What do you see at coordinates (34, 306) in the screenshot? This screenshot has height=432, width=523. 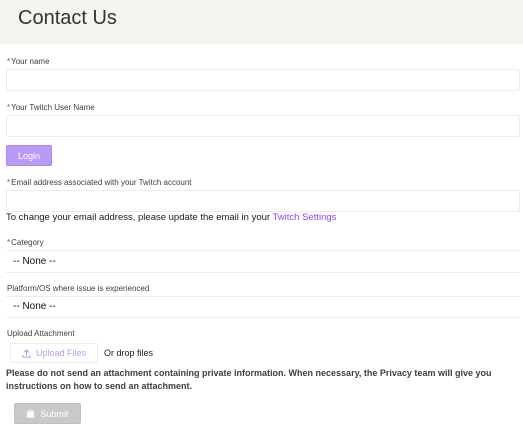 I see `platform-select: -- None --` at bounding box center [34, 306].